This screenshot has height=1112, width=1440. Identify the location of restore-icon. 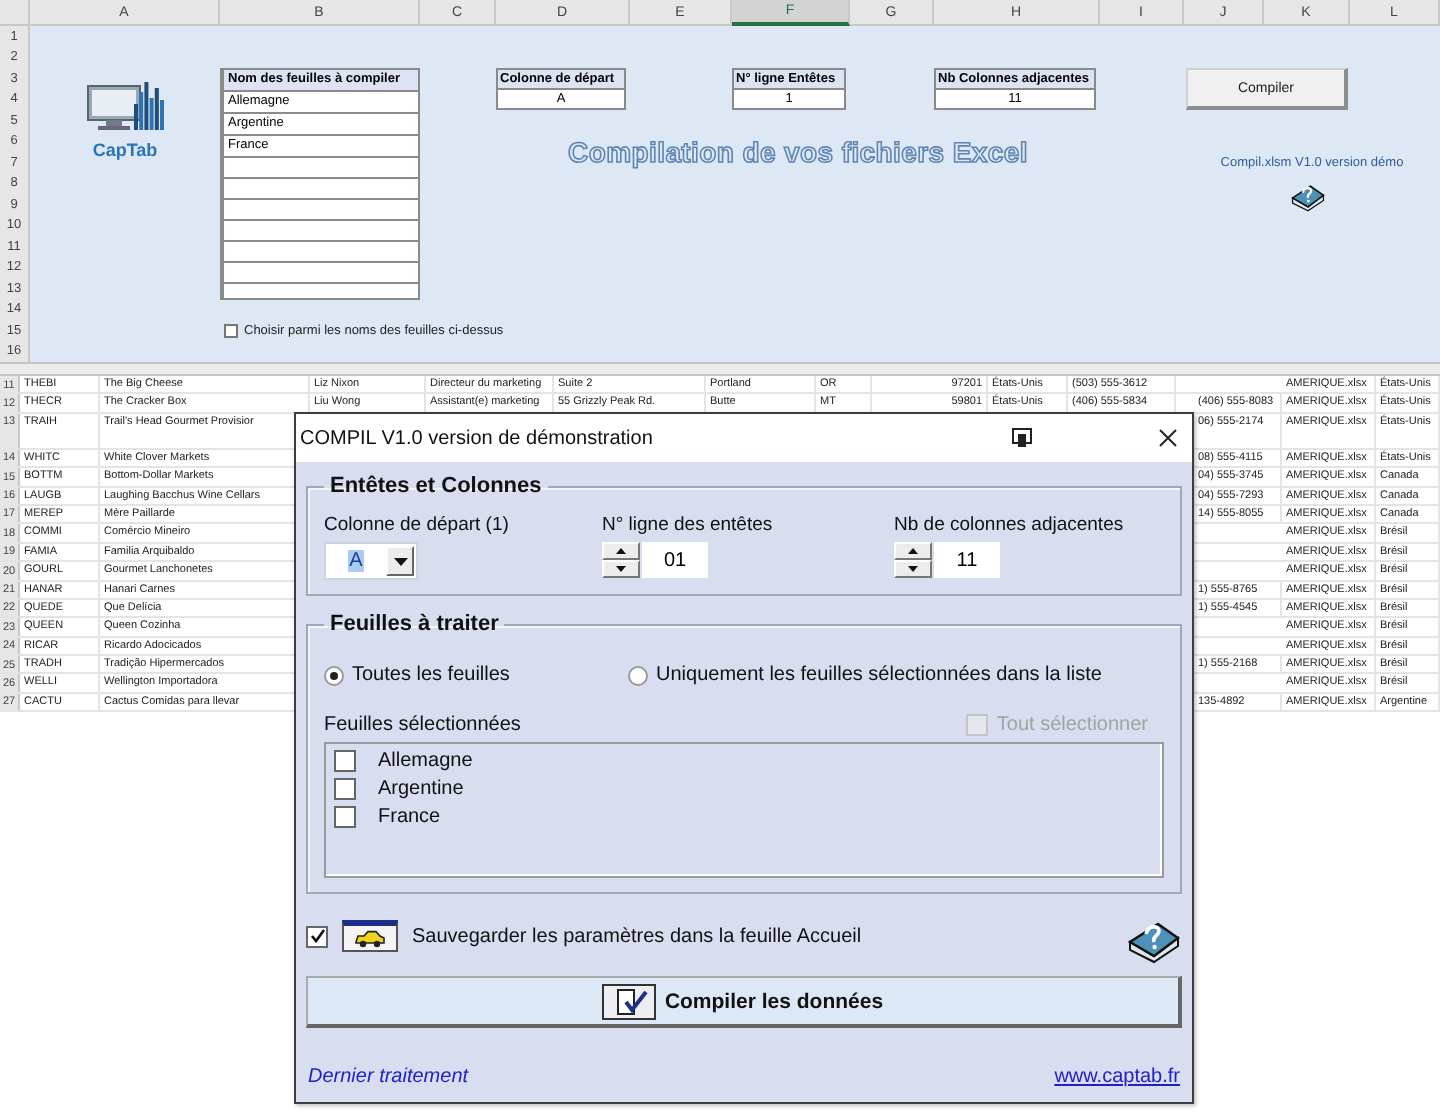
(1022, 438).